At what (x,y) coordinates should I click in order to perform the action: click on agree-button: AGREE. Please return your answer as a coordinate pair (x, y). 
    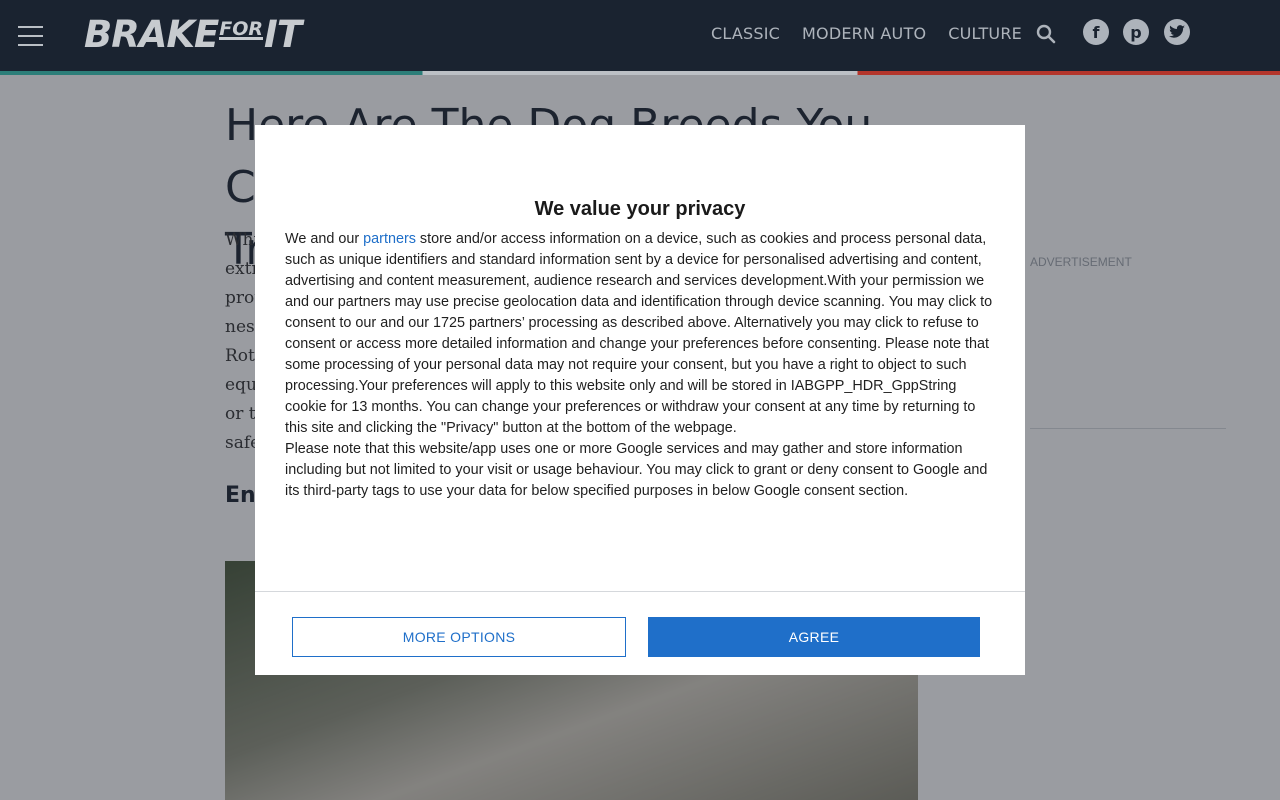
    Looking at the image, I should click on (814, 637).